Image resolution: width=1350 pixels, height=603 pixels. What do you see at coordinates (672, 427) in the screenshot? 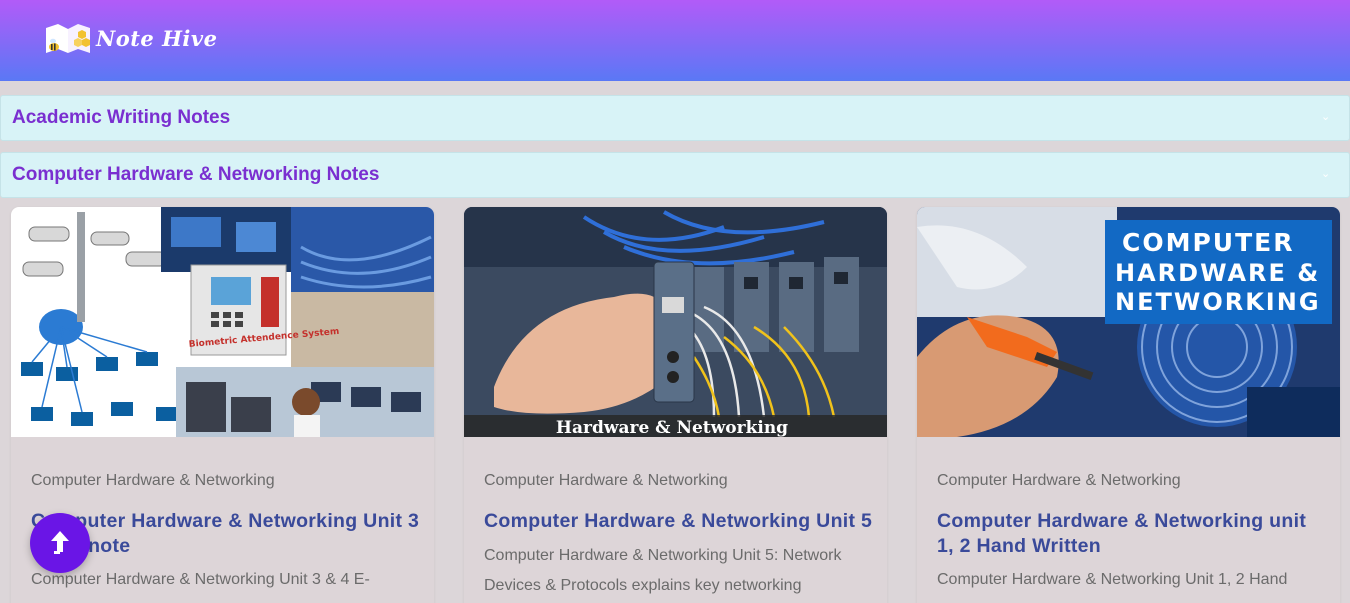
I see `image-caption: Hardware & Networking` at bounding box center [672, 427].